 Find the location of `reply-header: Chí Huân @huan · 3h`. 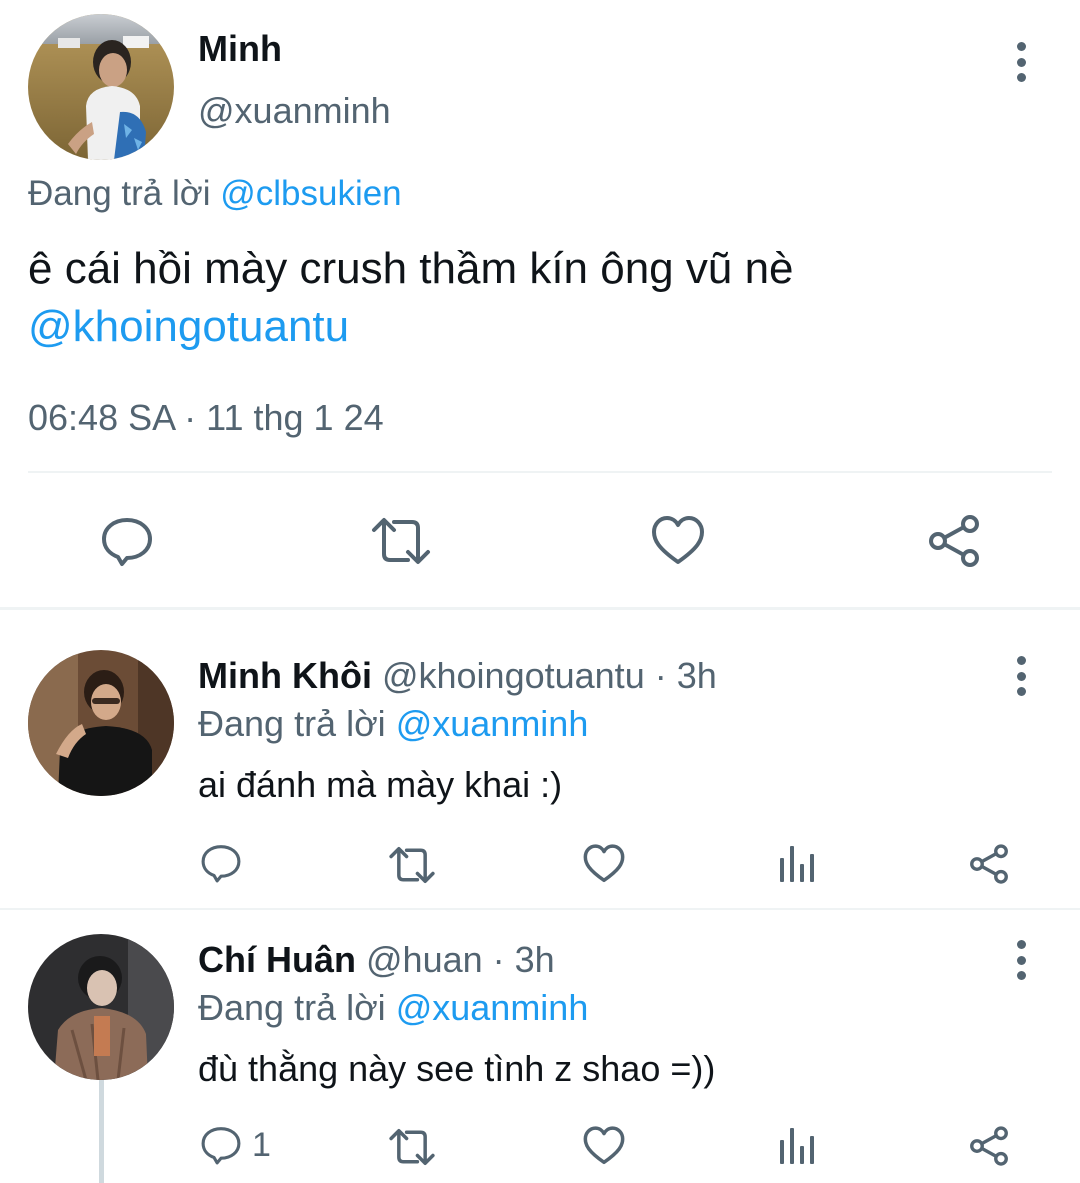

reply-header: Chí Huân @huan · 3h is located at coordinates (376, 960).